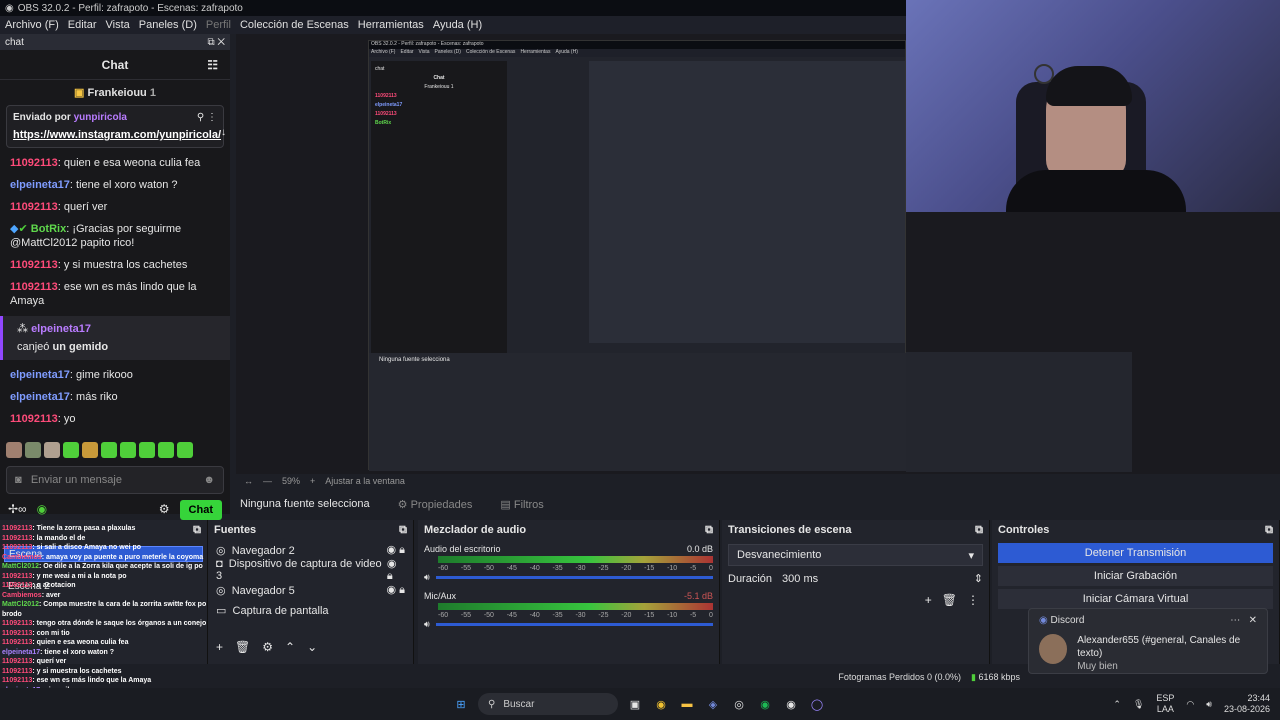 The image size is (1280, 720). What do you see at coordinates (310, 550) in the screenshot?
I see `source-item: ◎ Navegador 2 ◉ 🔒︎` at bounding box center [310, 550].